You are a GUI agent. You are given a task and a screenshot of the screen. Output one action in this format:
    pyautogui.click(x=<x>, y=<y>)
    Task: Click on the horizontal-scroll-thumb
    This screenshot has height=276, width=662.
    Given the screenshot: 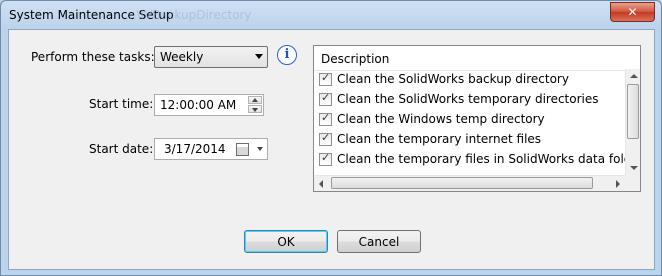 What is the action you would take?
    pyautogui.click(x=462, y=183)
    